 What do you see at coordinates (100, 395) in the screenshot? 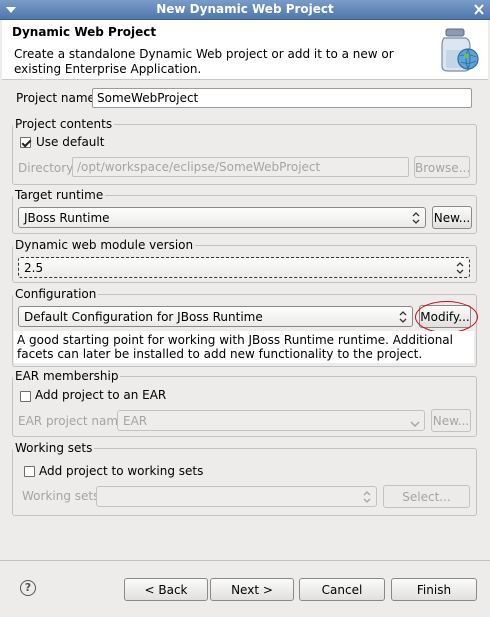
I see `add-to-ear-label: Add project to an EAR` at bounding box center [100, 395].